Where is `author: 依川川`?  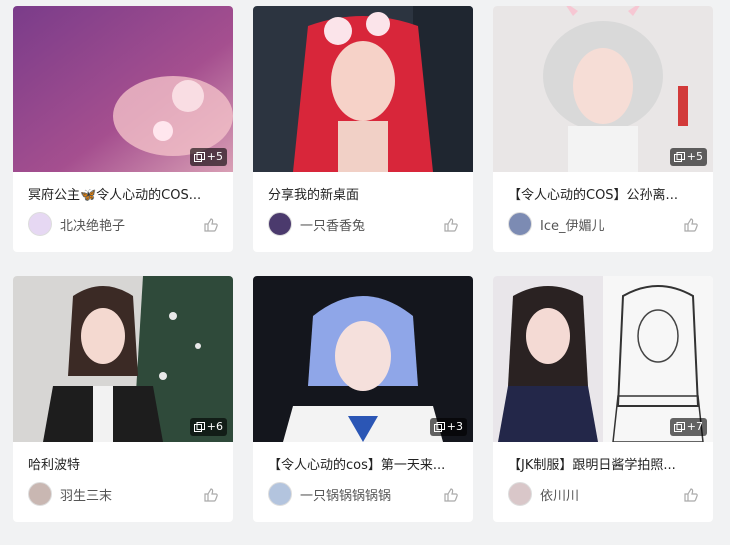 author: 依川川 is located at coordinates (543, 494).